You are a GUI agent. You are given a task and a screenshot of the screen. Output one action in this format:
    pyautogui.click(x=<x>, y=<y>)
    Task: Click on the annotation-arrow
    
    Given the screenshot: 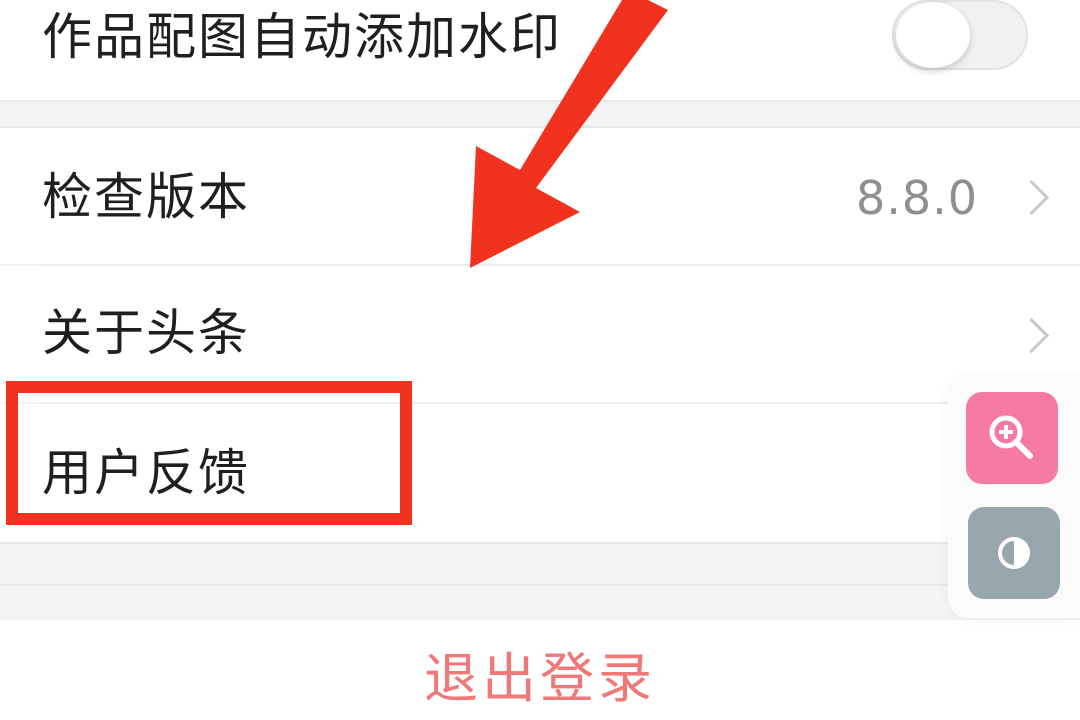 What is the action you would take?
    pyautogui.click(x=569, y=134)
    